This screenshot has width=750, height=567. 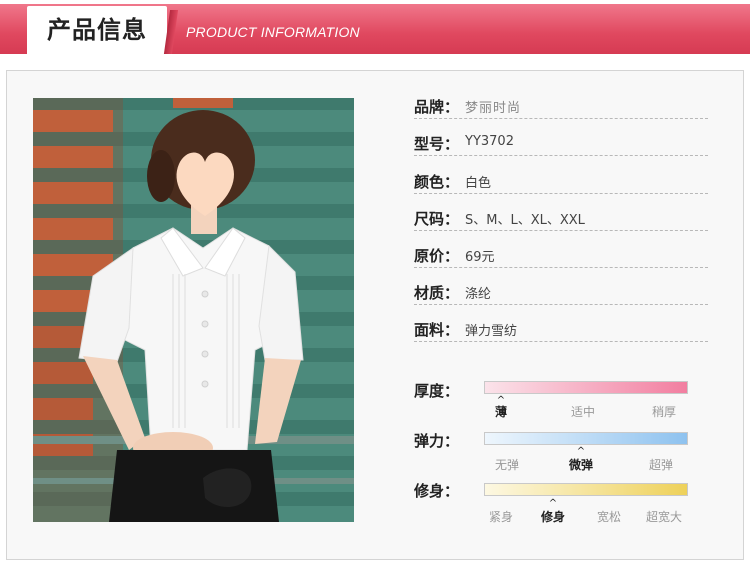 I want to click on spec-key: 面料：, so click(x=437, y=330).